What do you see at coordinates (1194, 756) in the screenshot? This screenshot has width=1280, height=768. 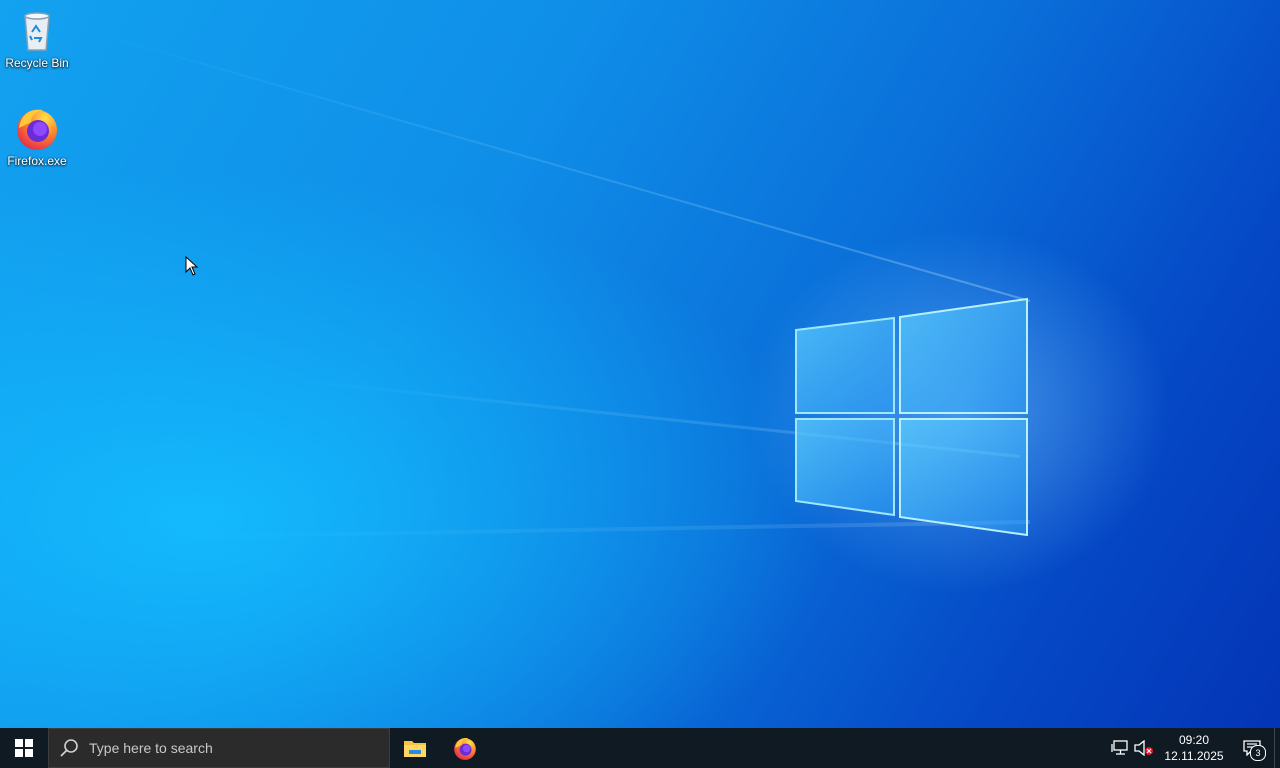 I see `clock-date: 12.11.2025` at bounding box center [1194, 756].